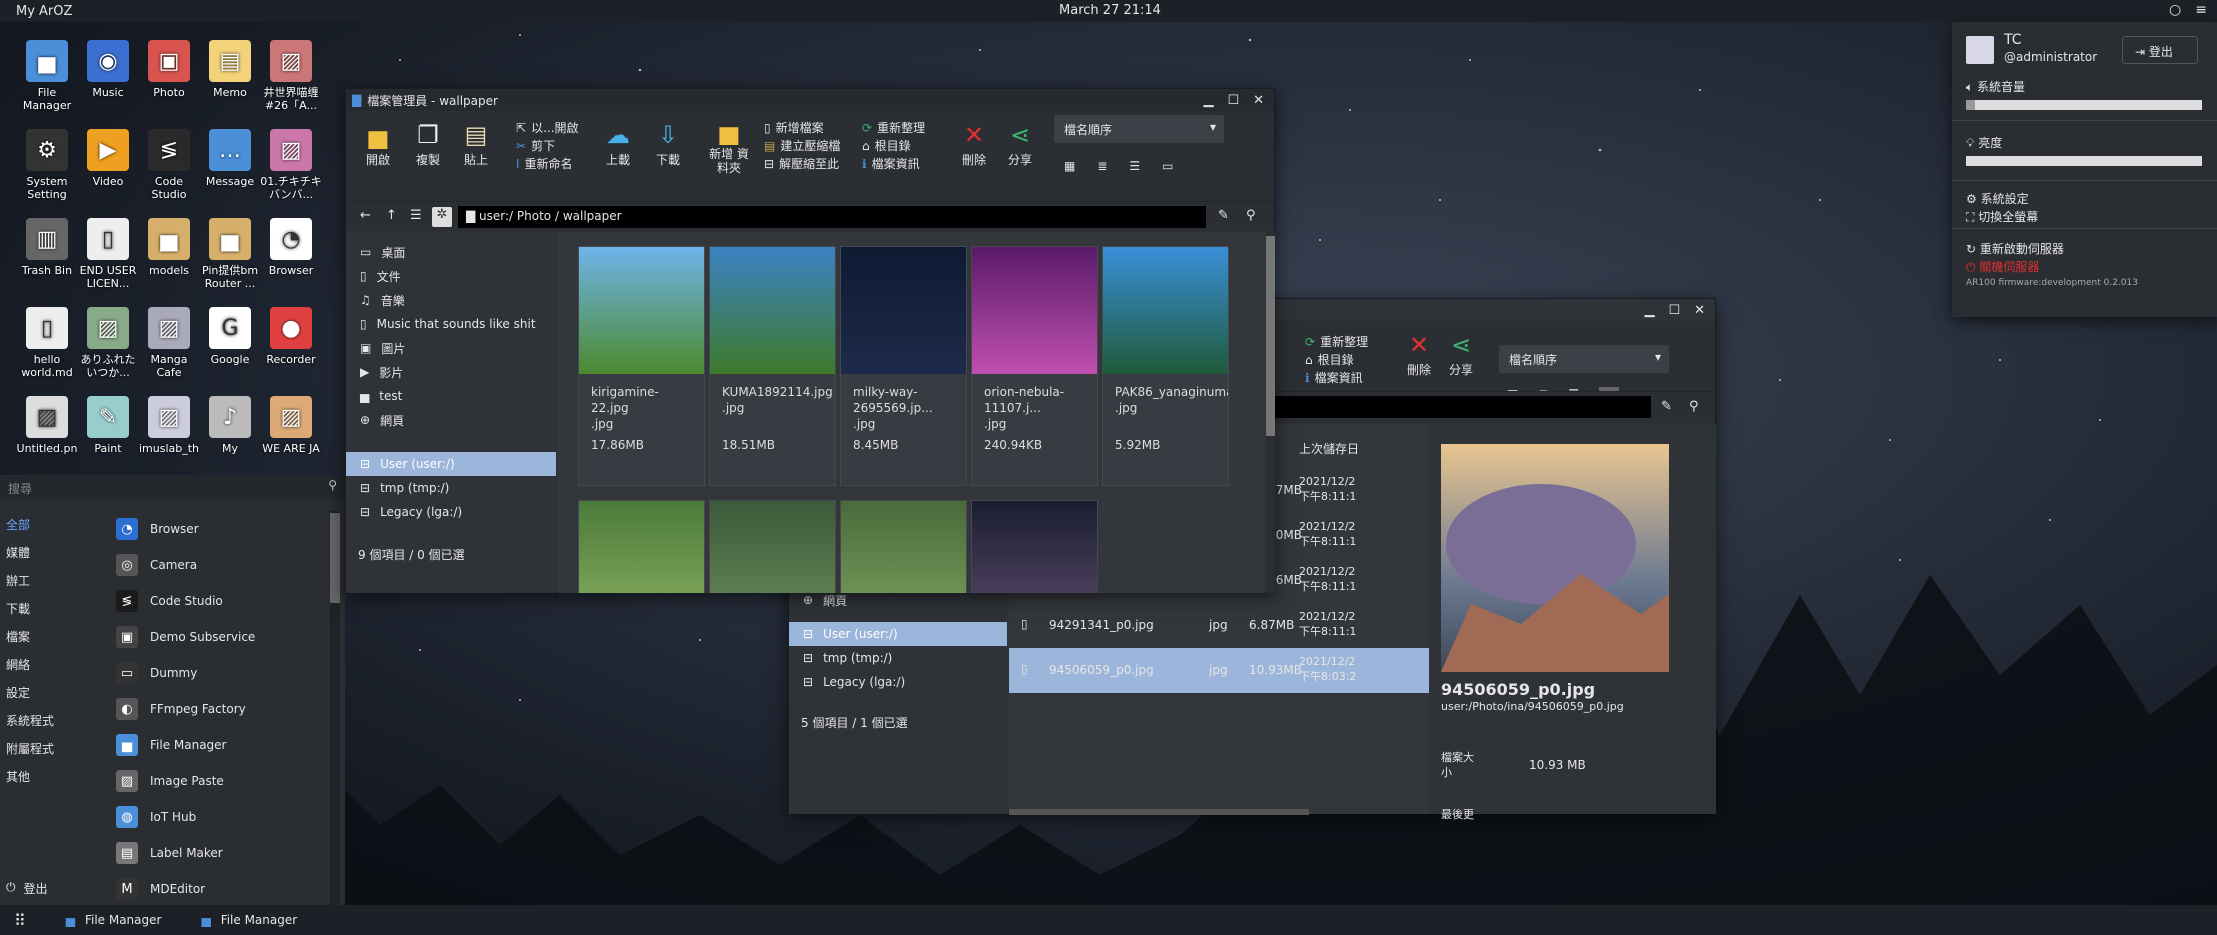 The width and height of the screenshot is (2217, 935). What do you see at coordinates (47, 425) in the screenshot?
I see `desktop-icon: ▨ Untitled.pn` at bounding box center [47, 425].